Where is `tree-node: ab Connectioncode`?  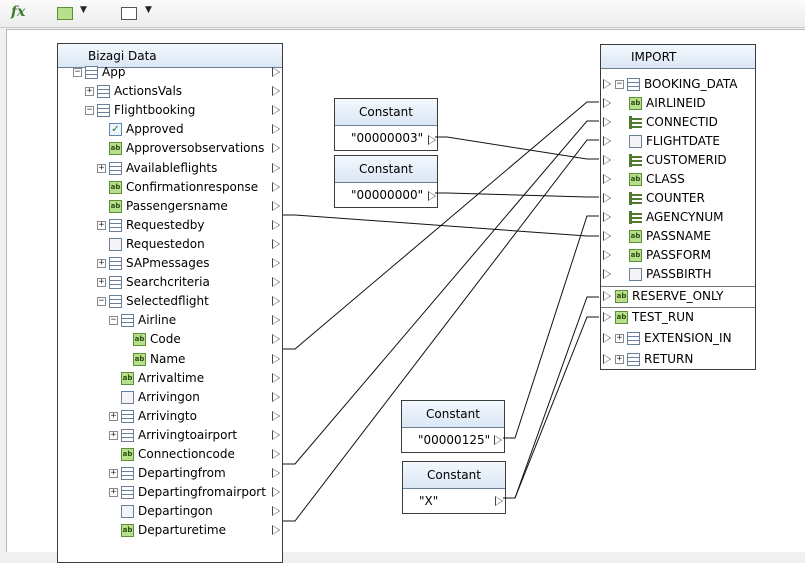 tree-node: ab Connectioncode is located at coordinates (170, 454).